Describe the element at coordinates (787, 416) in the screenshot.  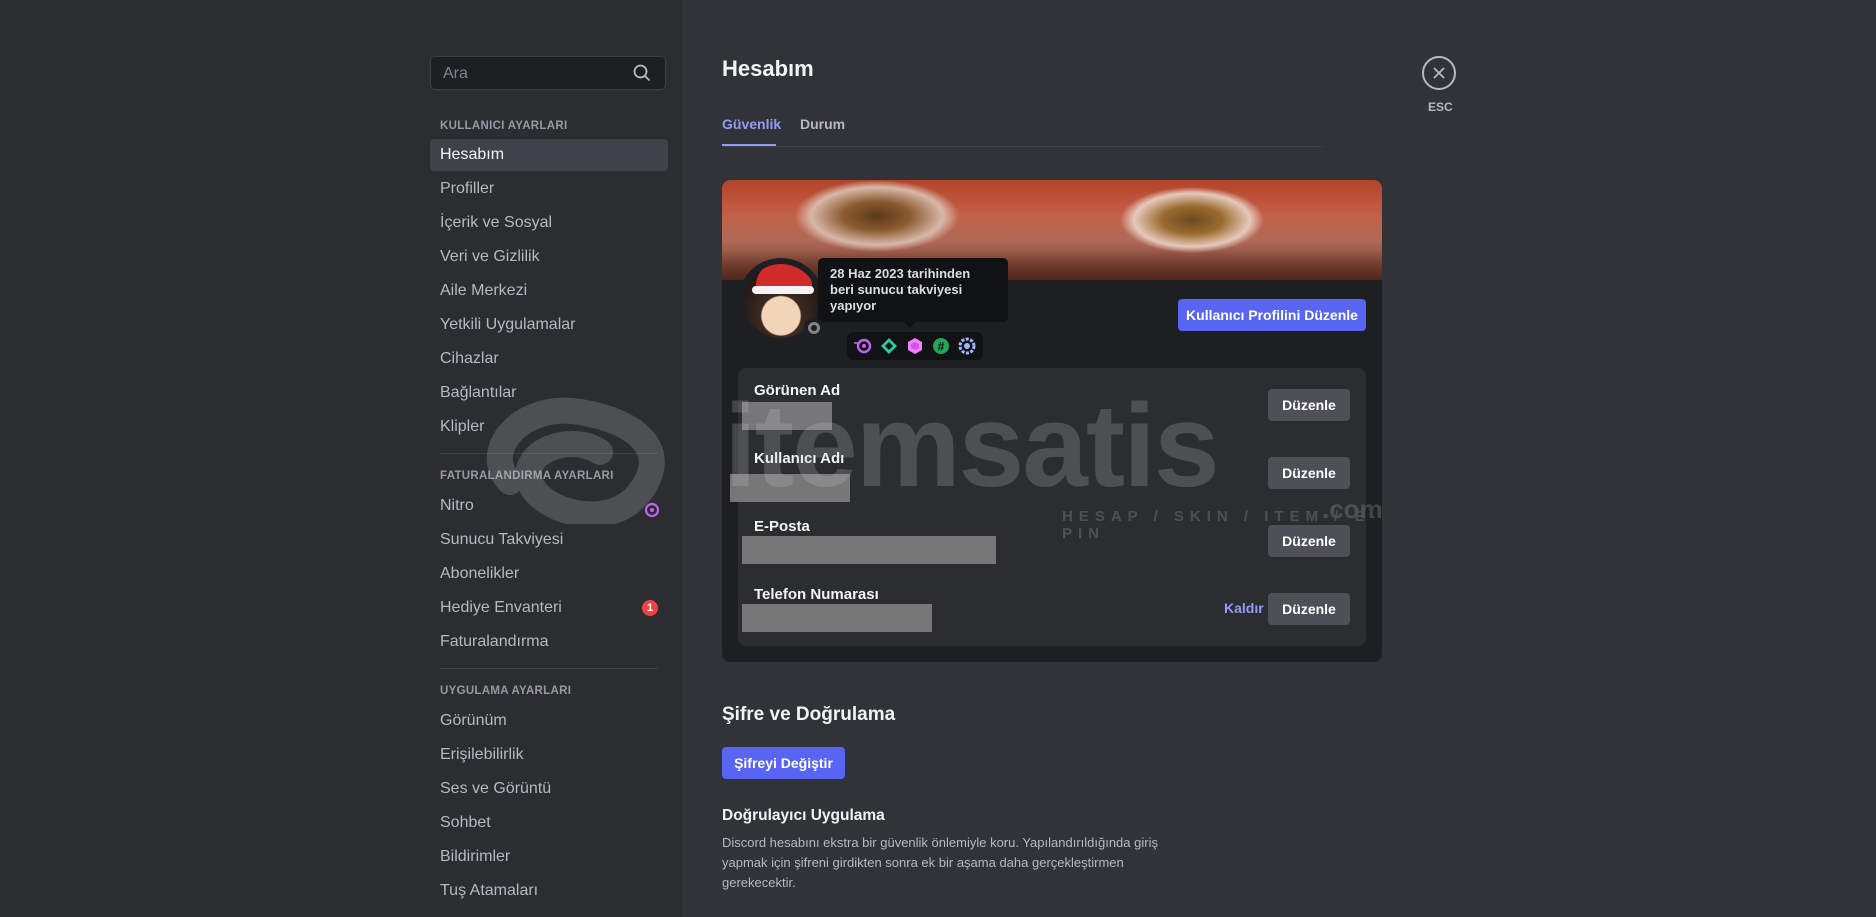
I see `redacted-display-name` at that location.